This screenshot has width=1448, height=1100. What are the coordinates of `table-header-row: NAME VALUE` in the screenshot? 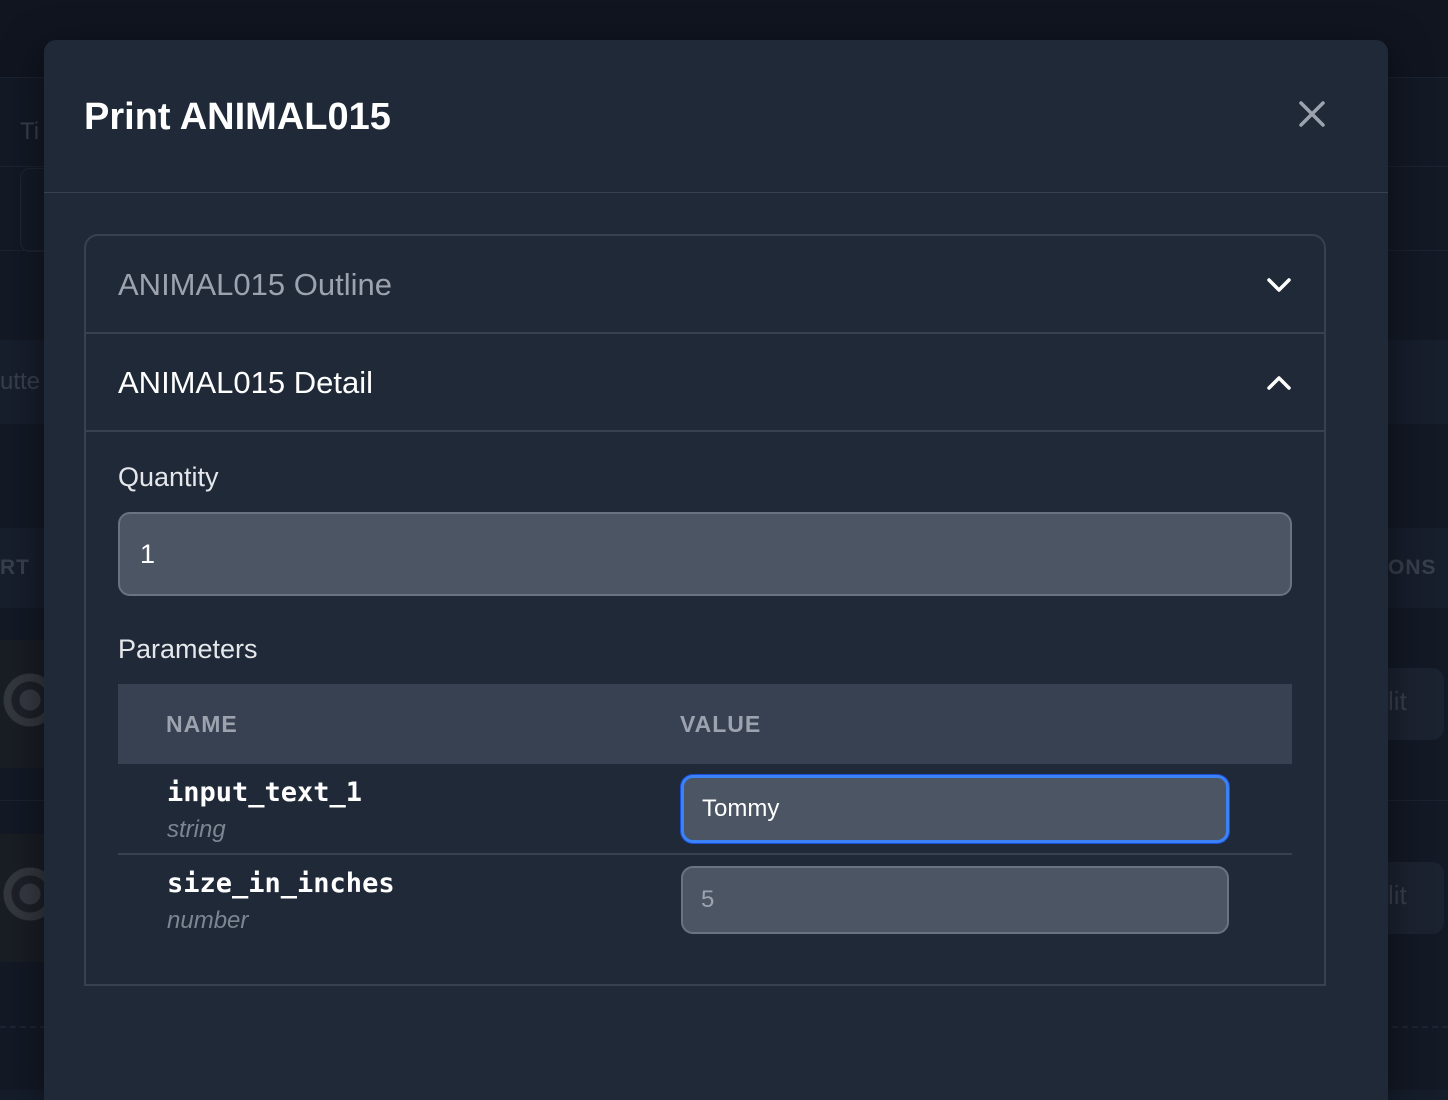 It's located at (705, 724).